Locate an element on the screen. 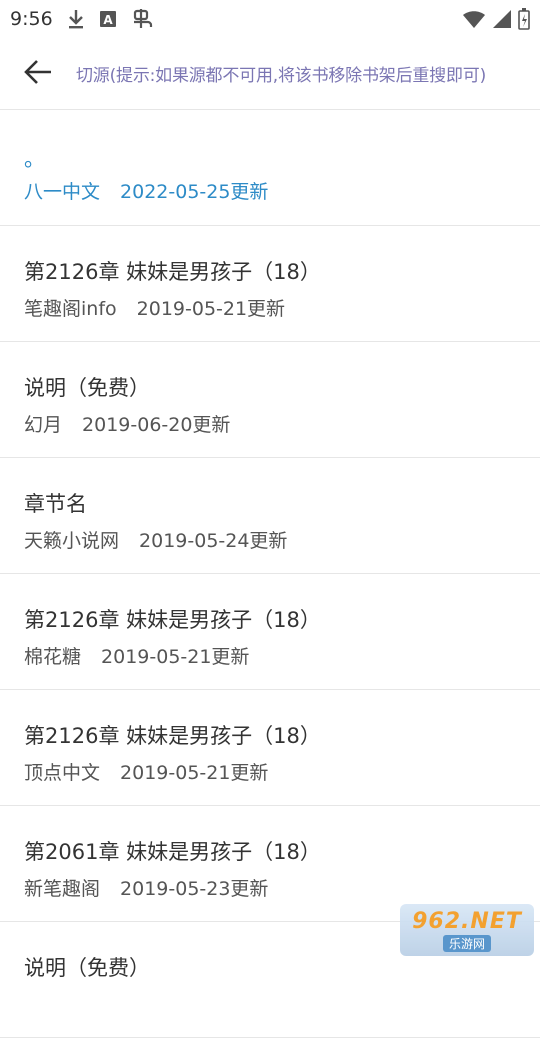  bug-icon is located at coordinates (142, 19).